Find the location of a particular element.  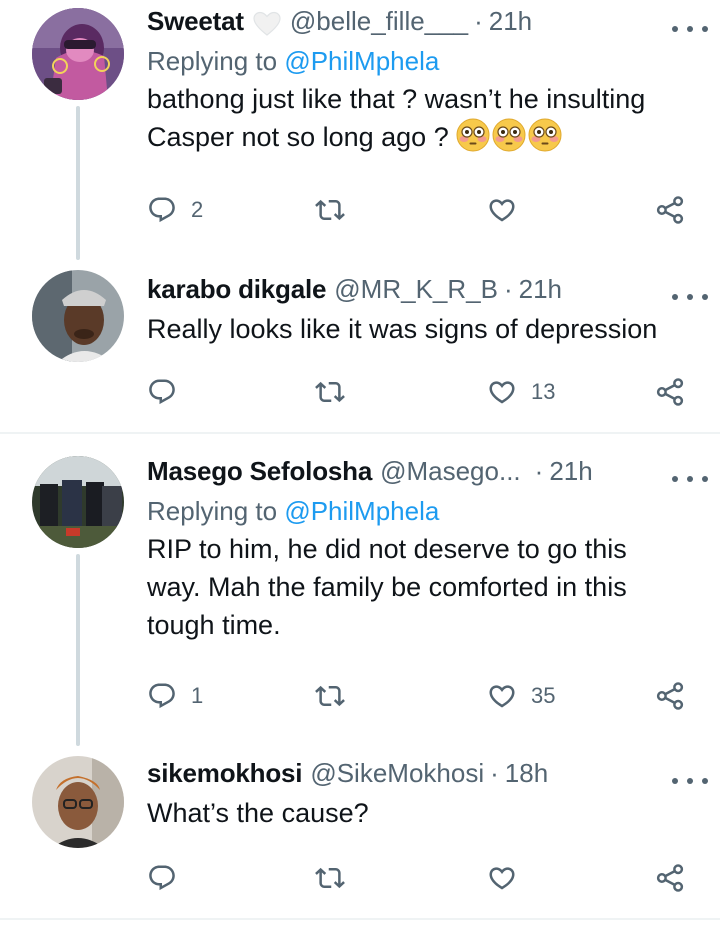

display-name: Sweetat is located at coordinates (195, 21).